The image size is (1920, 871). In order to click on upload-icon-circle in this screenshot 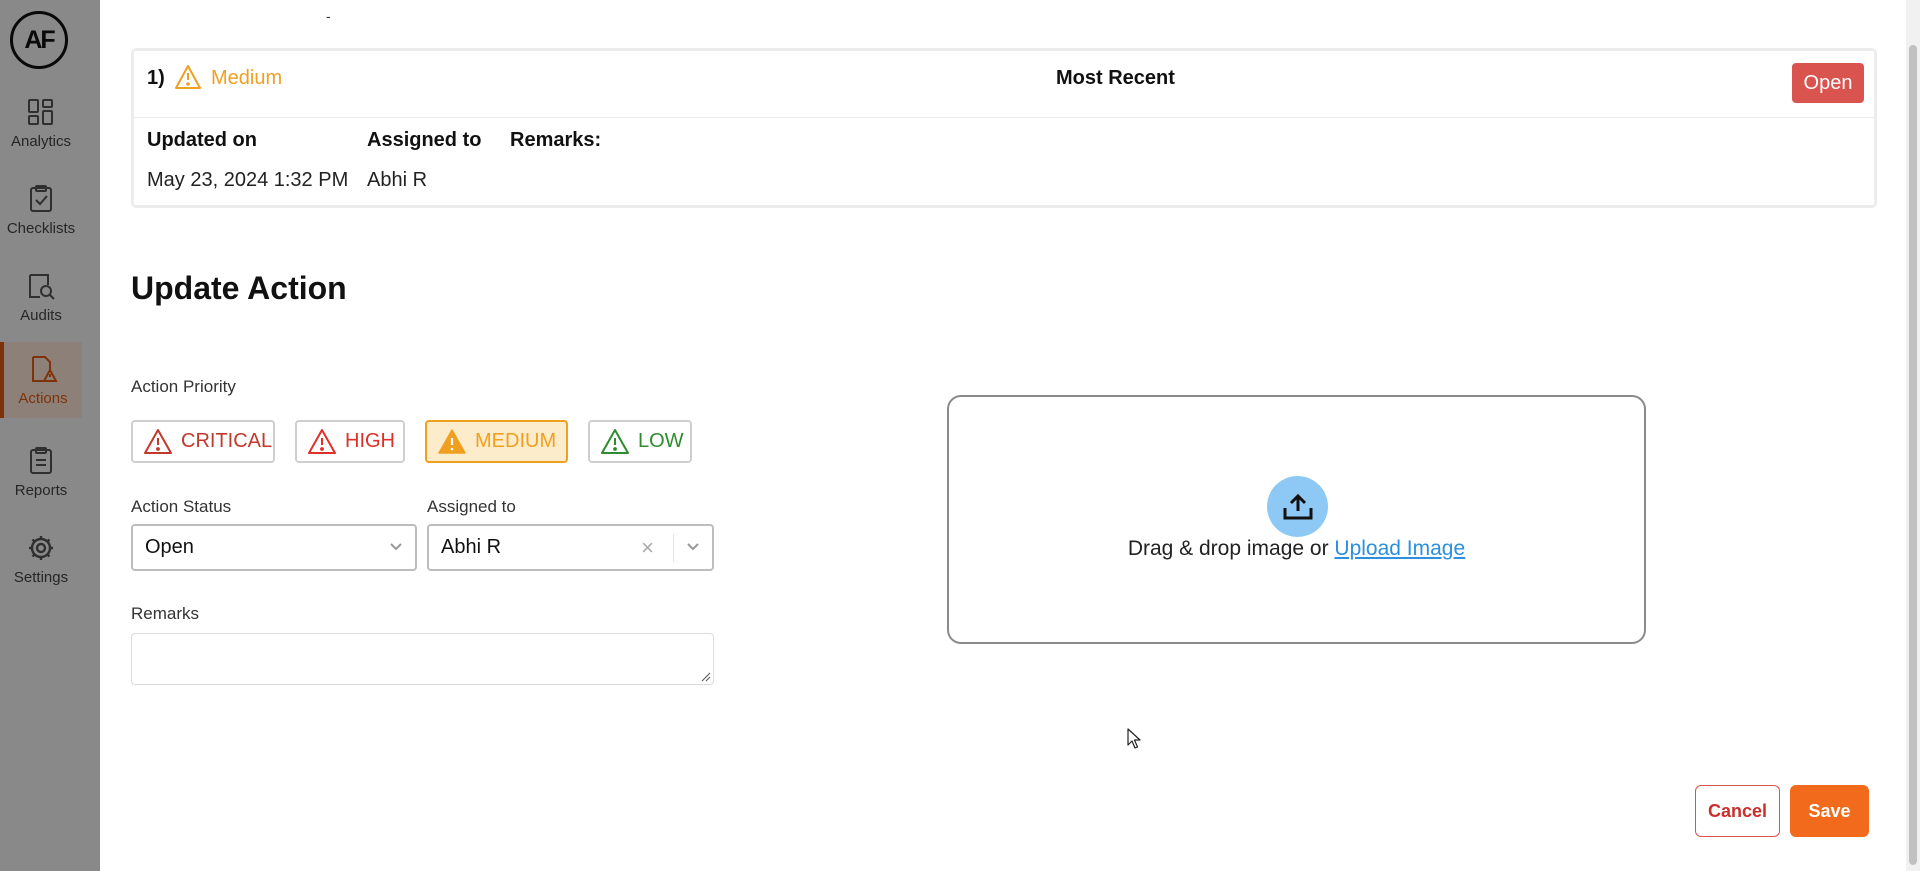, I will do `click(1297, 506)`.